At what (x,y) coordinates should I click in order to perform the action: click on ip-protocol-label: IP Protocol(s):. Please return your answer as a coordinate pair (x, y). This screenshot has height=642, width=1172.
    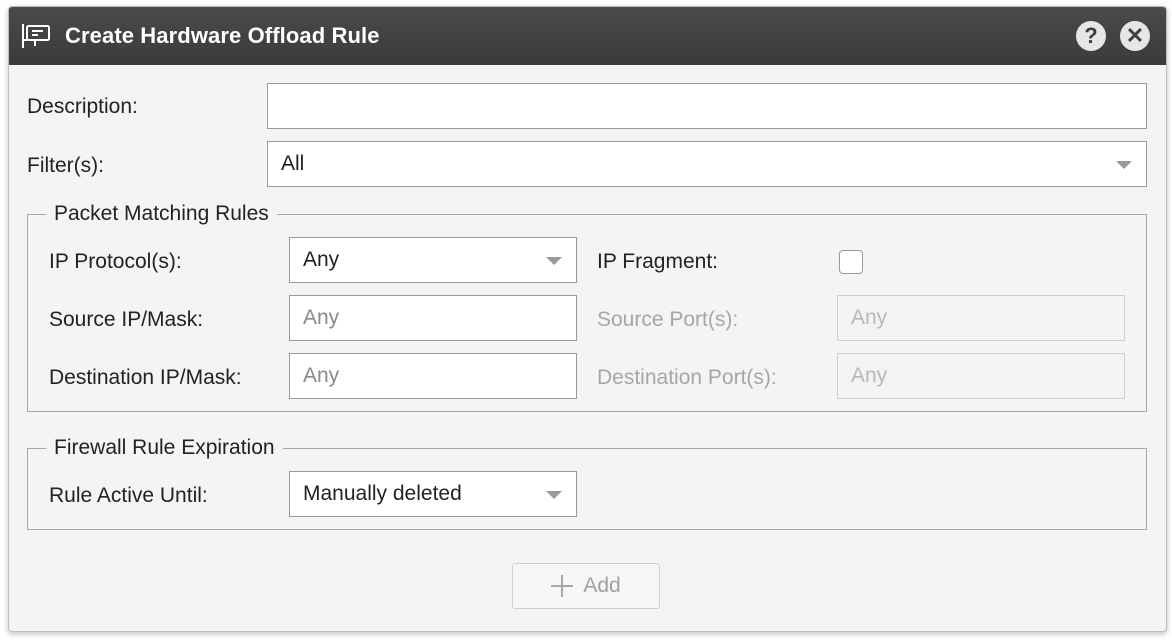
    Looking at the image, I should click on (115, 261).